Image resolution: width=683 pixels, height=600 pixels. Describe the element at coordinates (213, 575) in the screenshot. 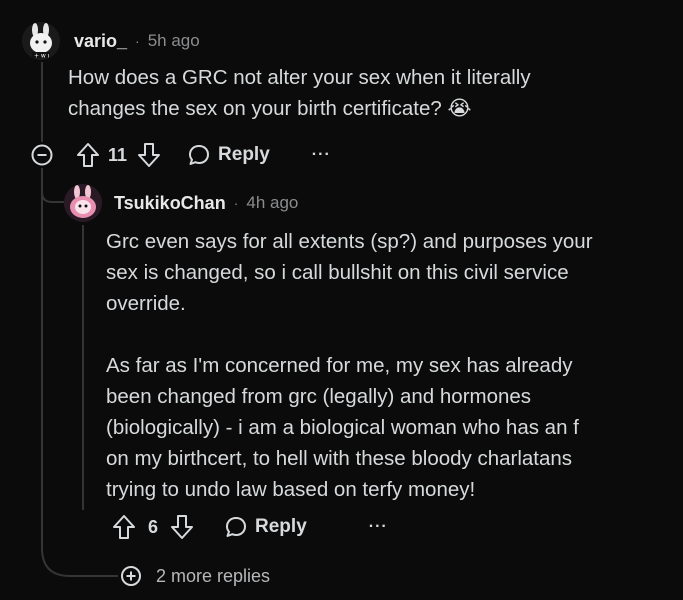

I see `more-replies-label: 2 more replies` at that location.